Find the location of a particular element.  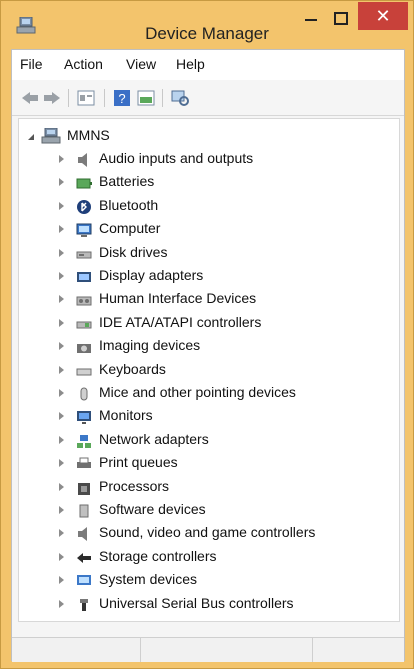

tree-item-label: Processors is located at coordinates (134, 485).